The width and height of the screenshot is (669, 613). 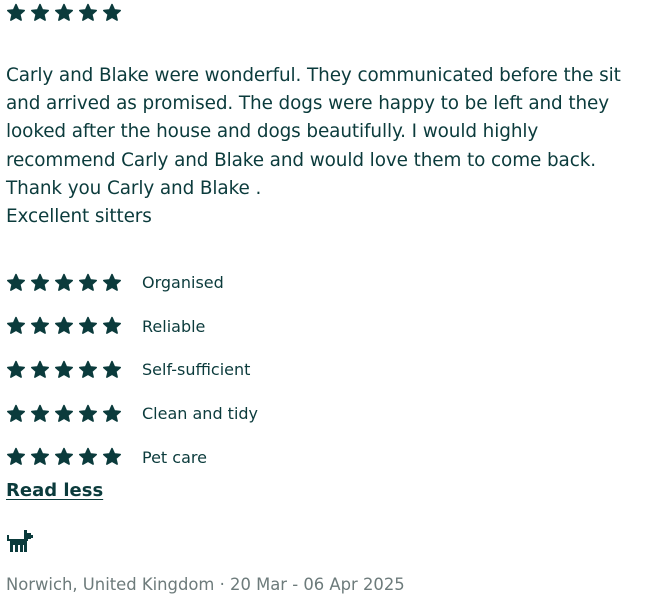 What do you see at coordinates (20, 541) in the screenshot?
I see `dog-icon` at bounding box center [20, 541].